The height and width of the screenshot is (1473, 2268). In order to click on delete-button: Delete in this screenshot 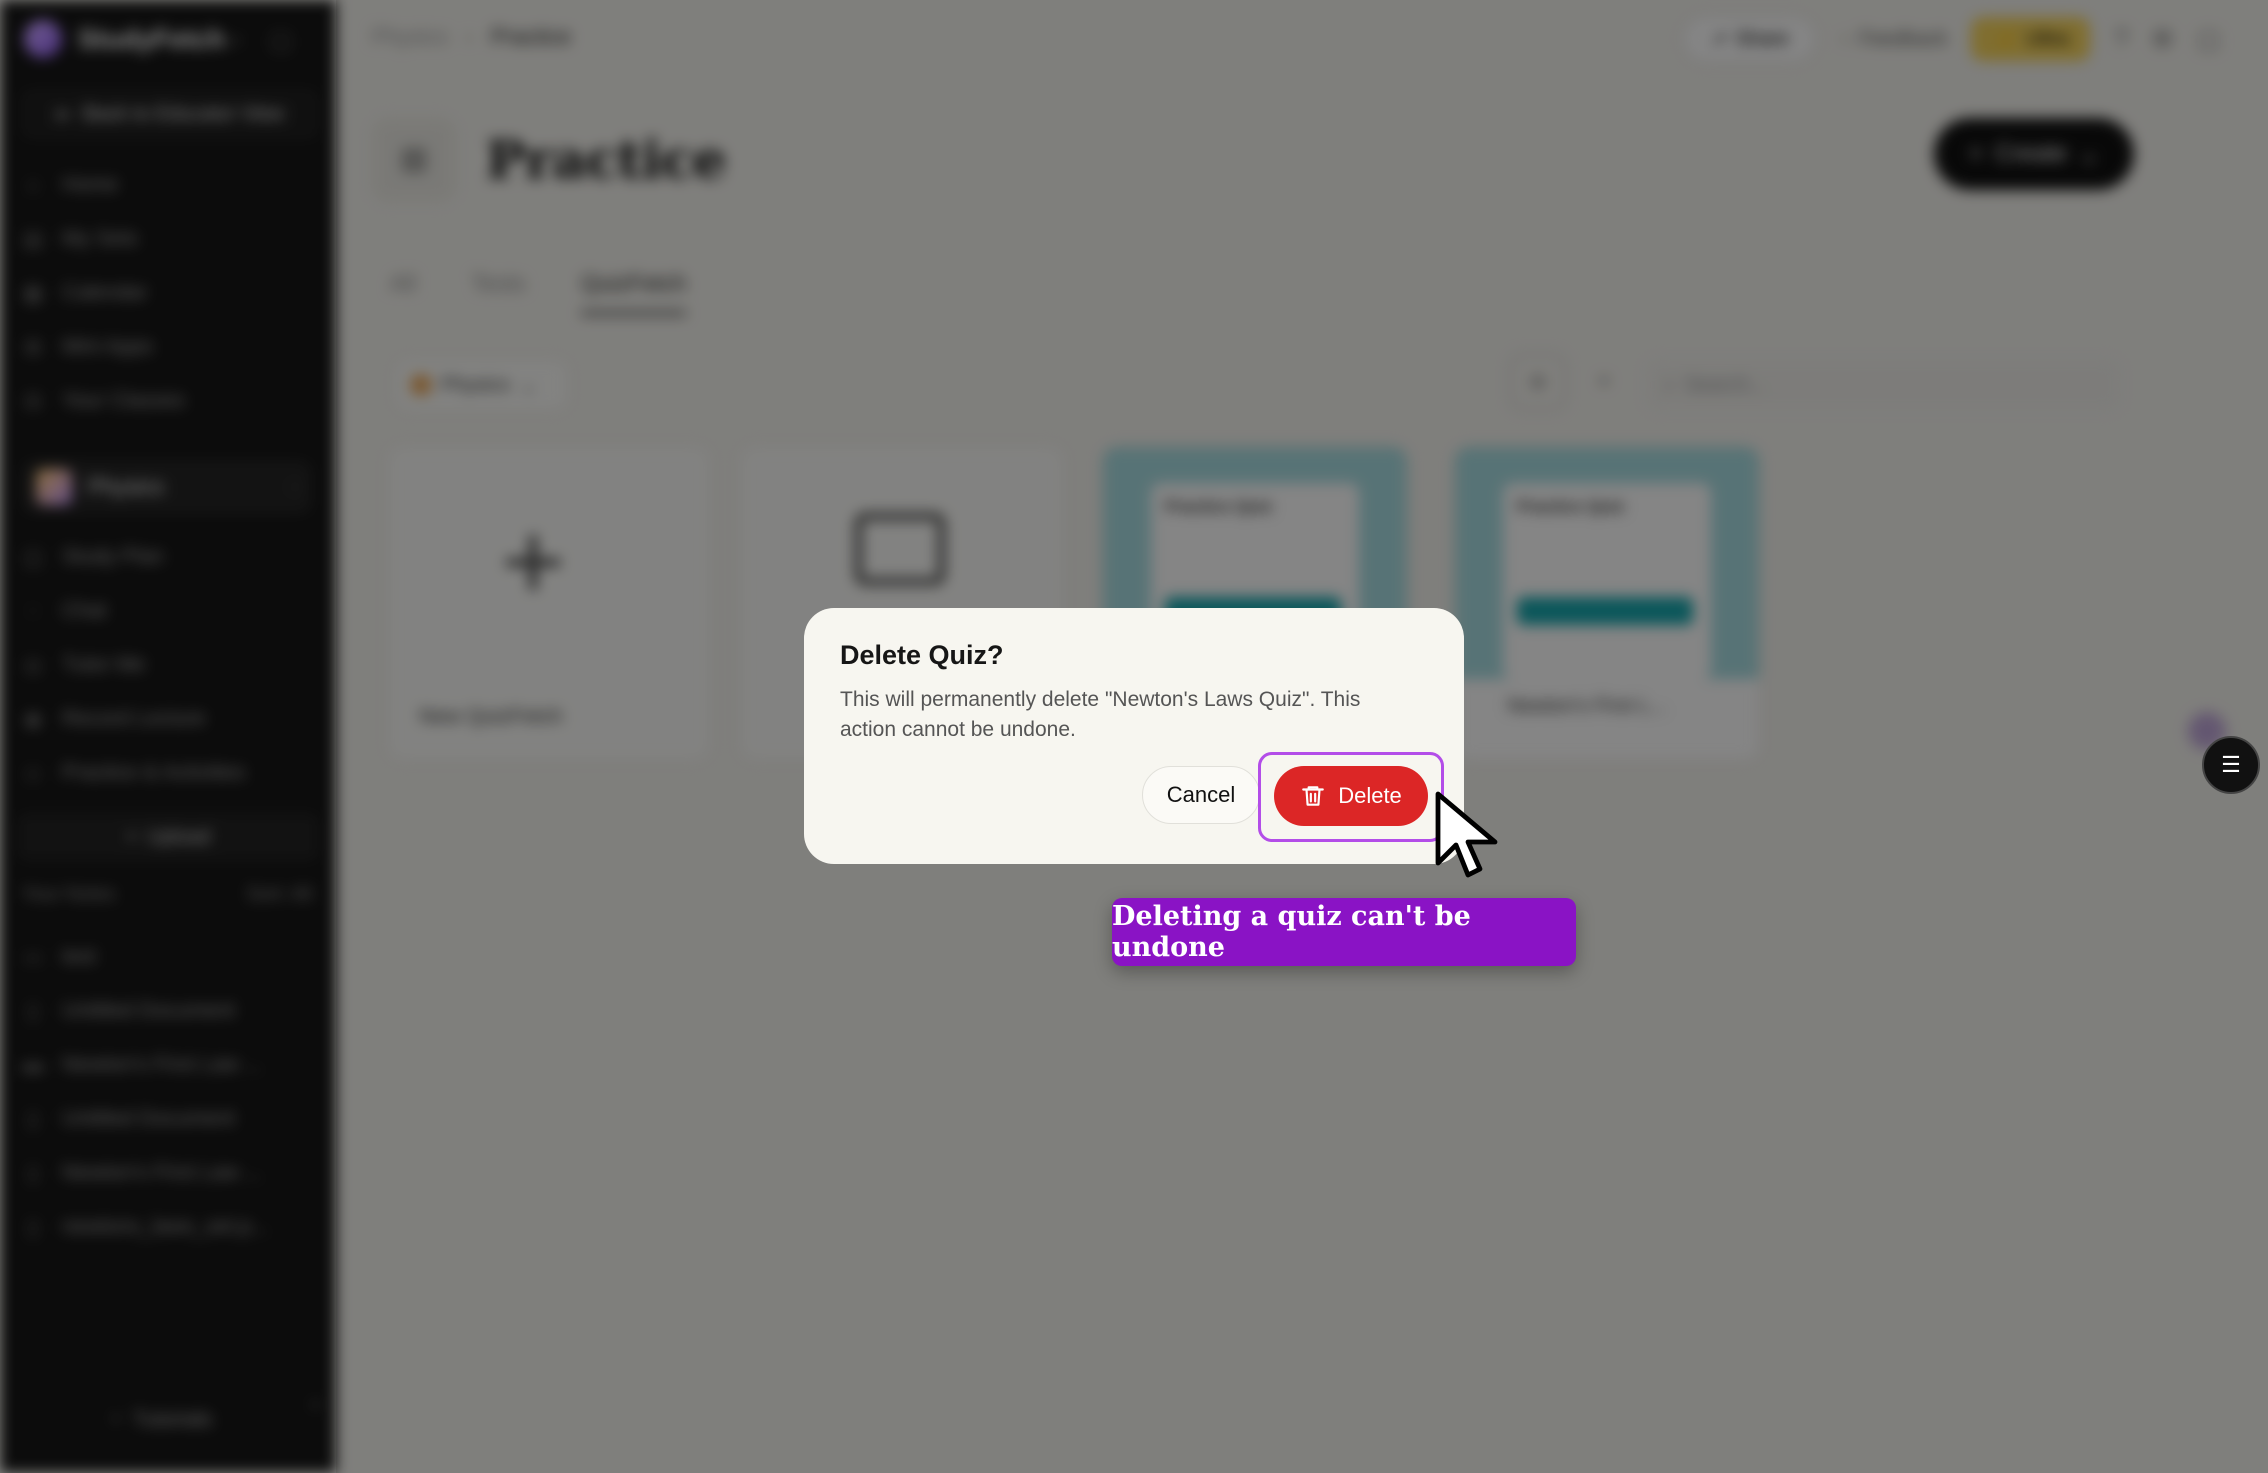, I will do `click(1351, 796)`.